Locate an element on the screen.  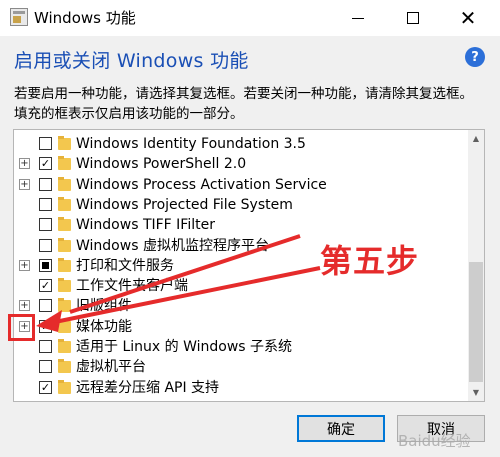
feature-label: Windows PowerShell 2.0 is located at coordinates (161, 164).